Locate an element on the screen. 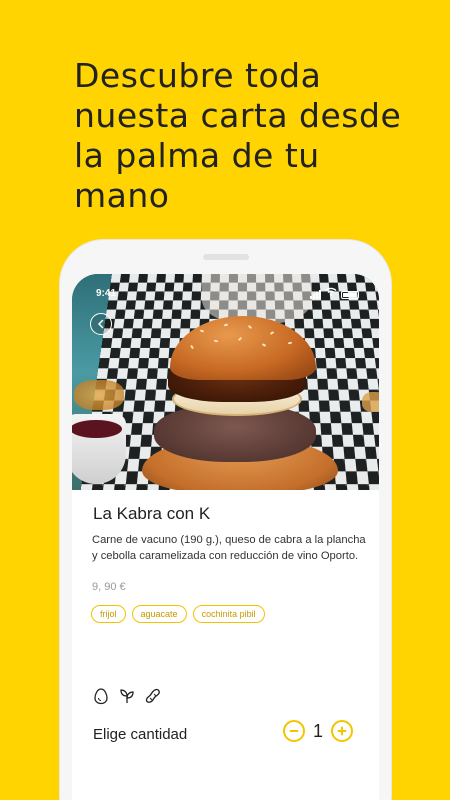 This screenshot has width=450, height=800. product-title: La Kabra con K is located at coordinates (152, 513).